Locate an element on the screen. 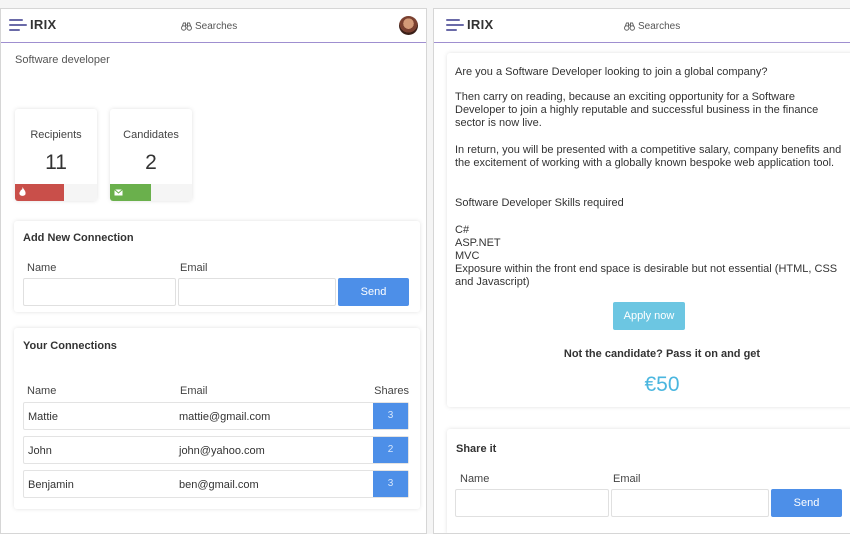  reward-amount: €50 is located at coordinates (662, 384).